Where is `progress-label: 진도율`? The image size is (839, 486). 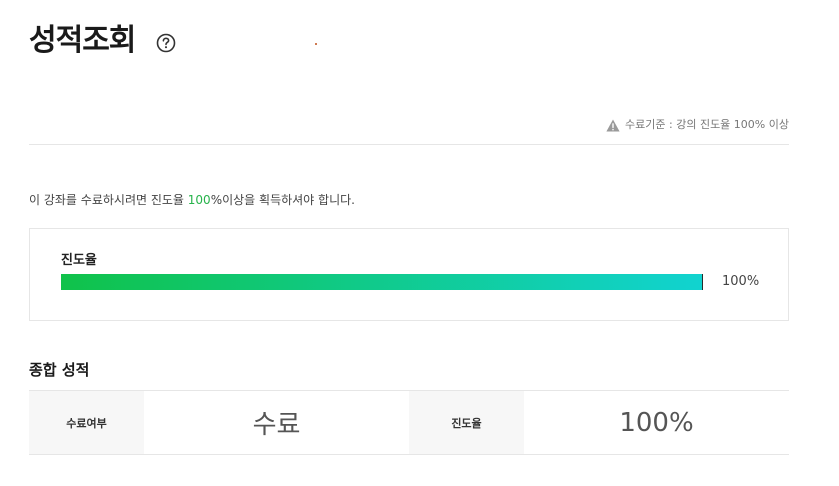 progress-label: 진도율 is located at coordinates (79, 260).